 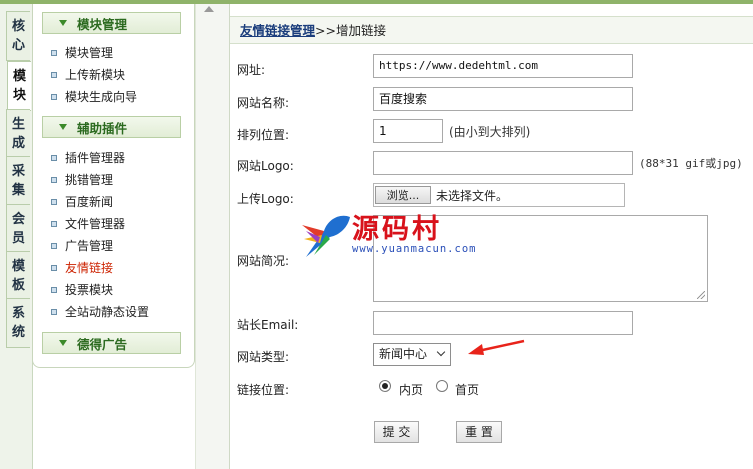 What do you see at coordinates (263, 357) in the screenshot?
I see `site-type-label: 网站类型:` at bounding box center [263, 357].